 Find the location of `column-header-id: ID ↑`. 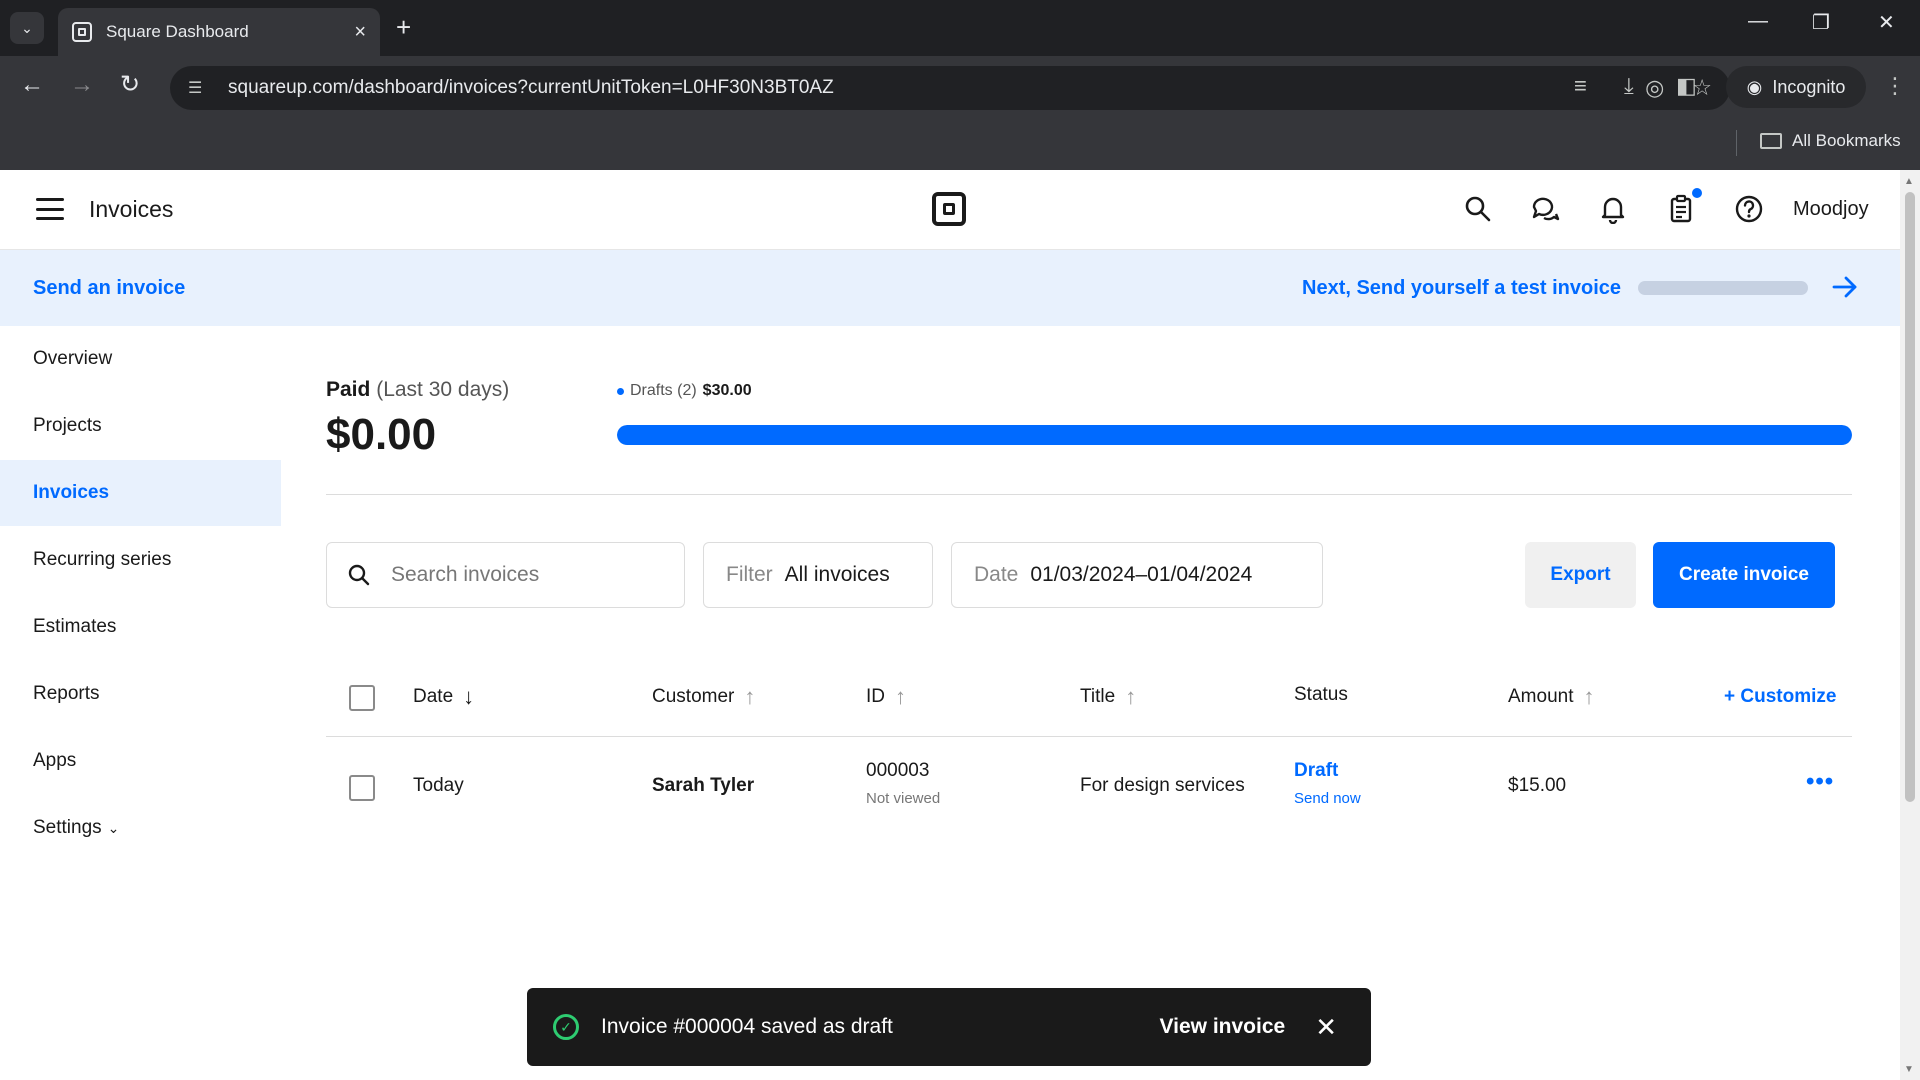

column-header-id: ID ↑ is located at coordinates (886, 697).